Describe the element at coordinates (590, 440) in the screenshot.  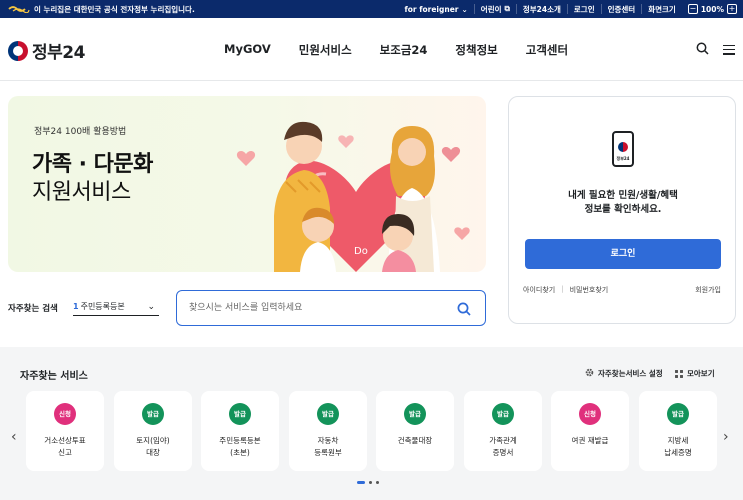
I see `service-label: 여권 재발급` at that location.